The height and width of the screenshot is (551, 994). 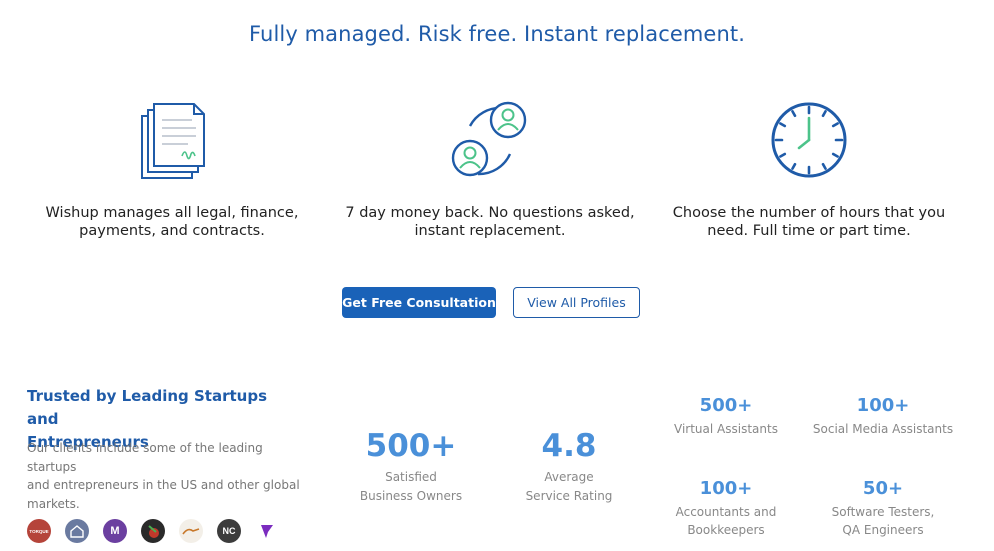 What do you see at coordinates (883, 521) in the screenshot?
I see `stat-software-testers-label: Software Testers, QA Engineers` at bounding box center [883, 521].